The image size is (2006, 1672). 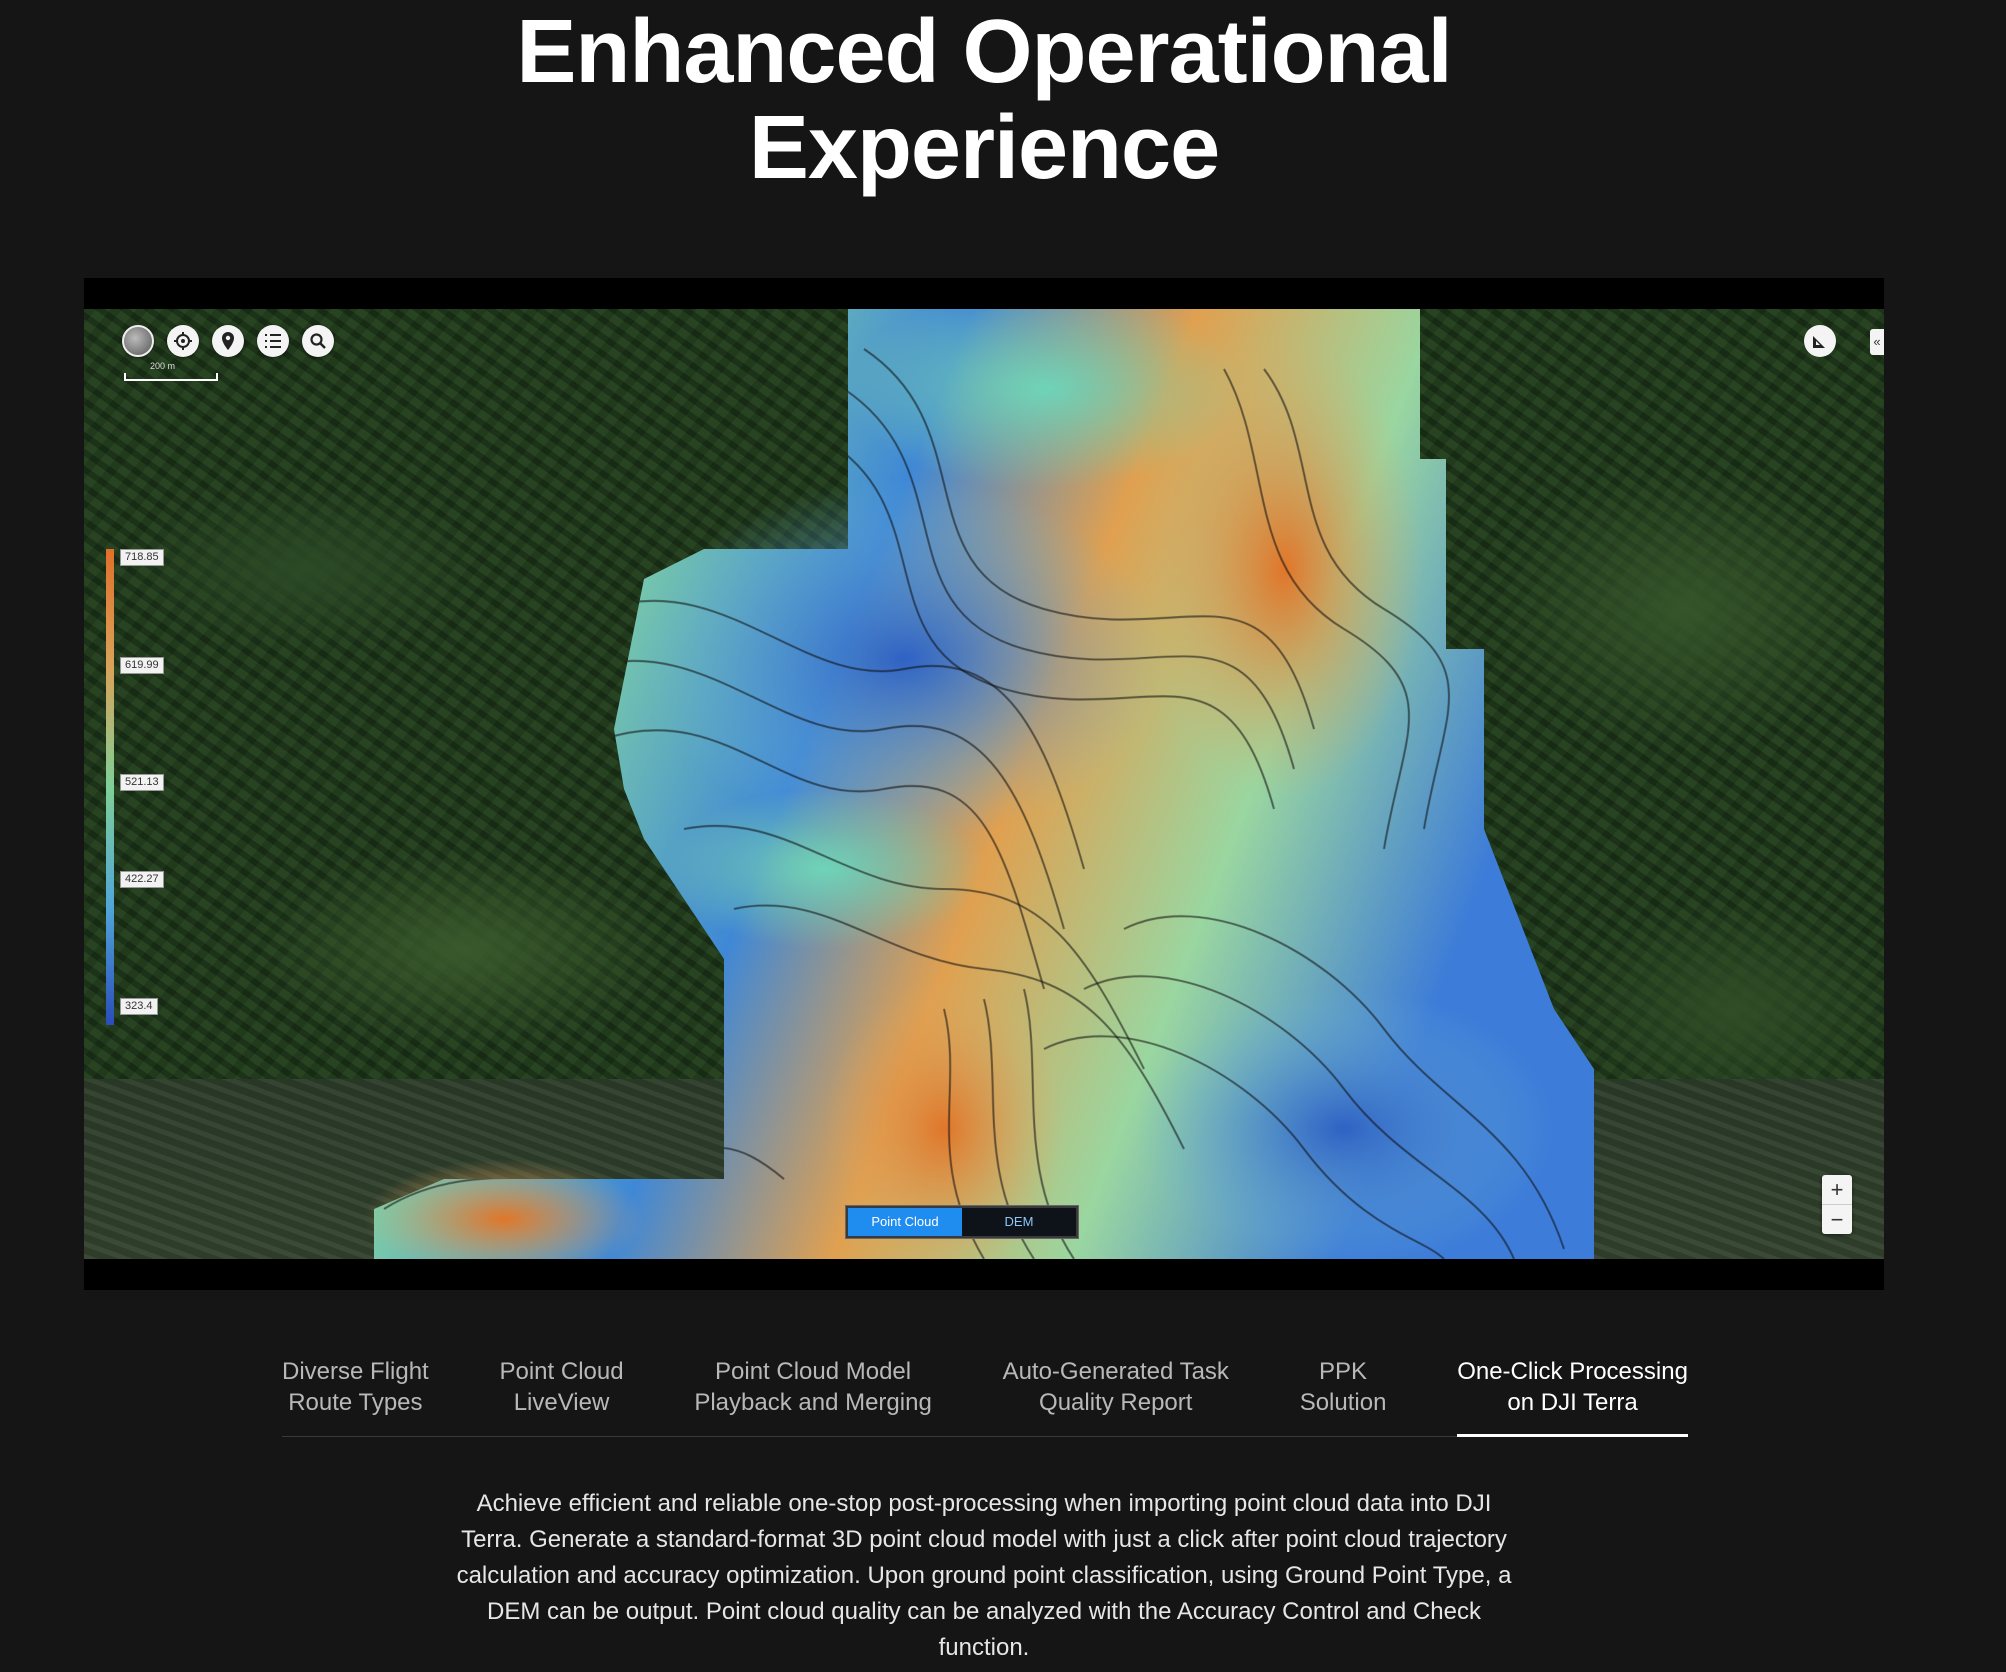 I want to click on globe-icon, so click(x=138, y=341).